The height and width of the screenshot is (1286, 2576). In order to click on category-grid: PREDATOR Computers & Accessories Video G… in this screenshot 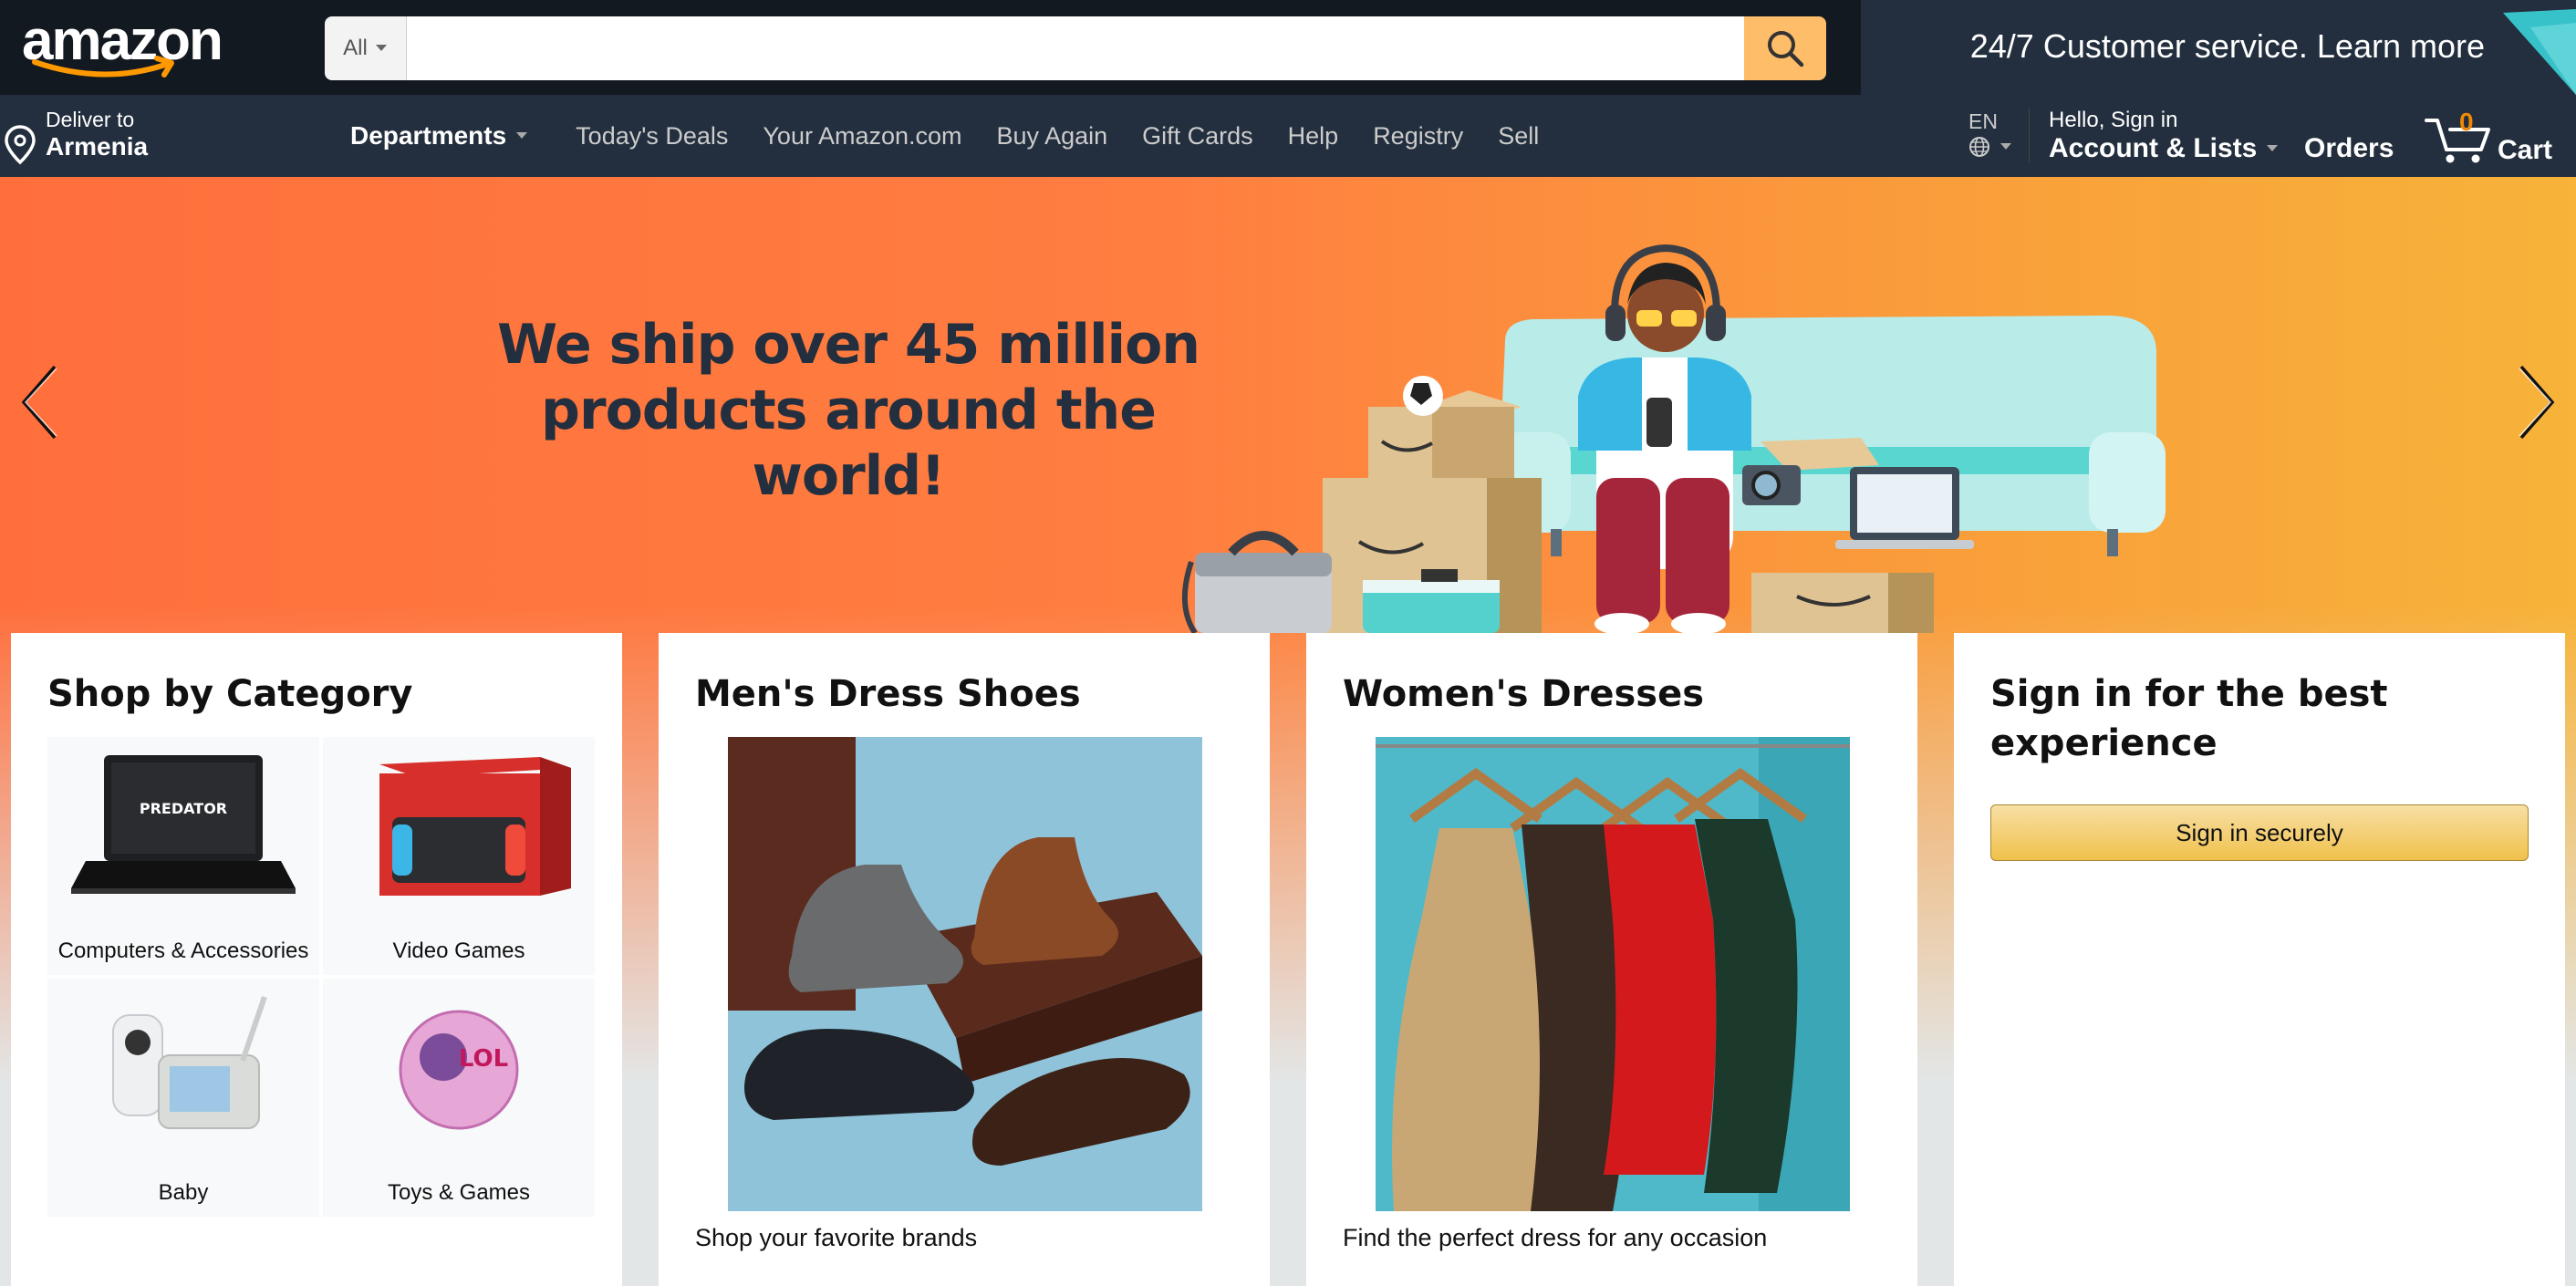, I will do `click(321, 977)`.